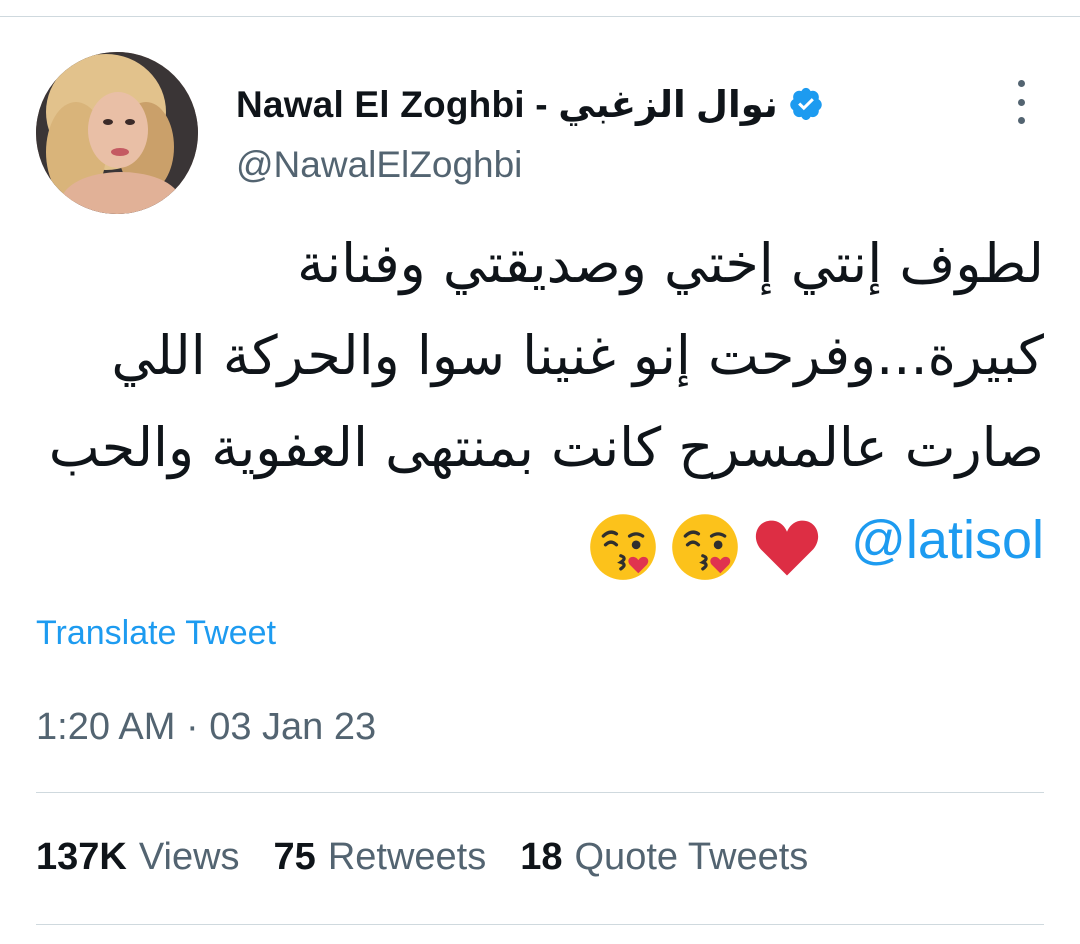 The image size is (1080, 944). I want to click on profile-photo-icon, so click(117, 133).